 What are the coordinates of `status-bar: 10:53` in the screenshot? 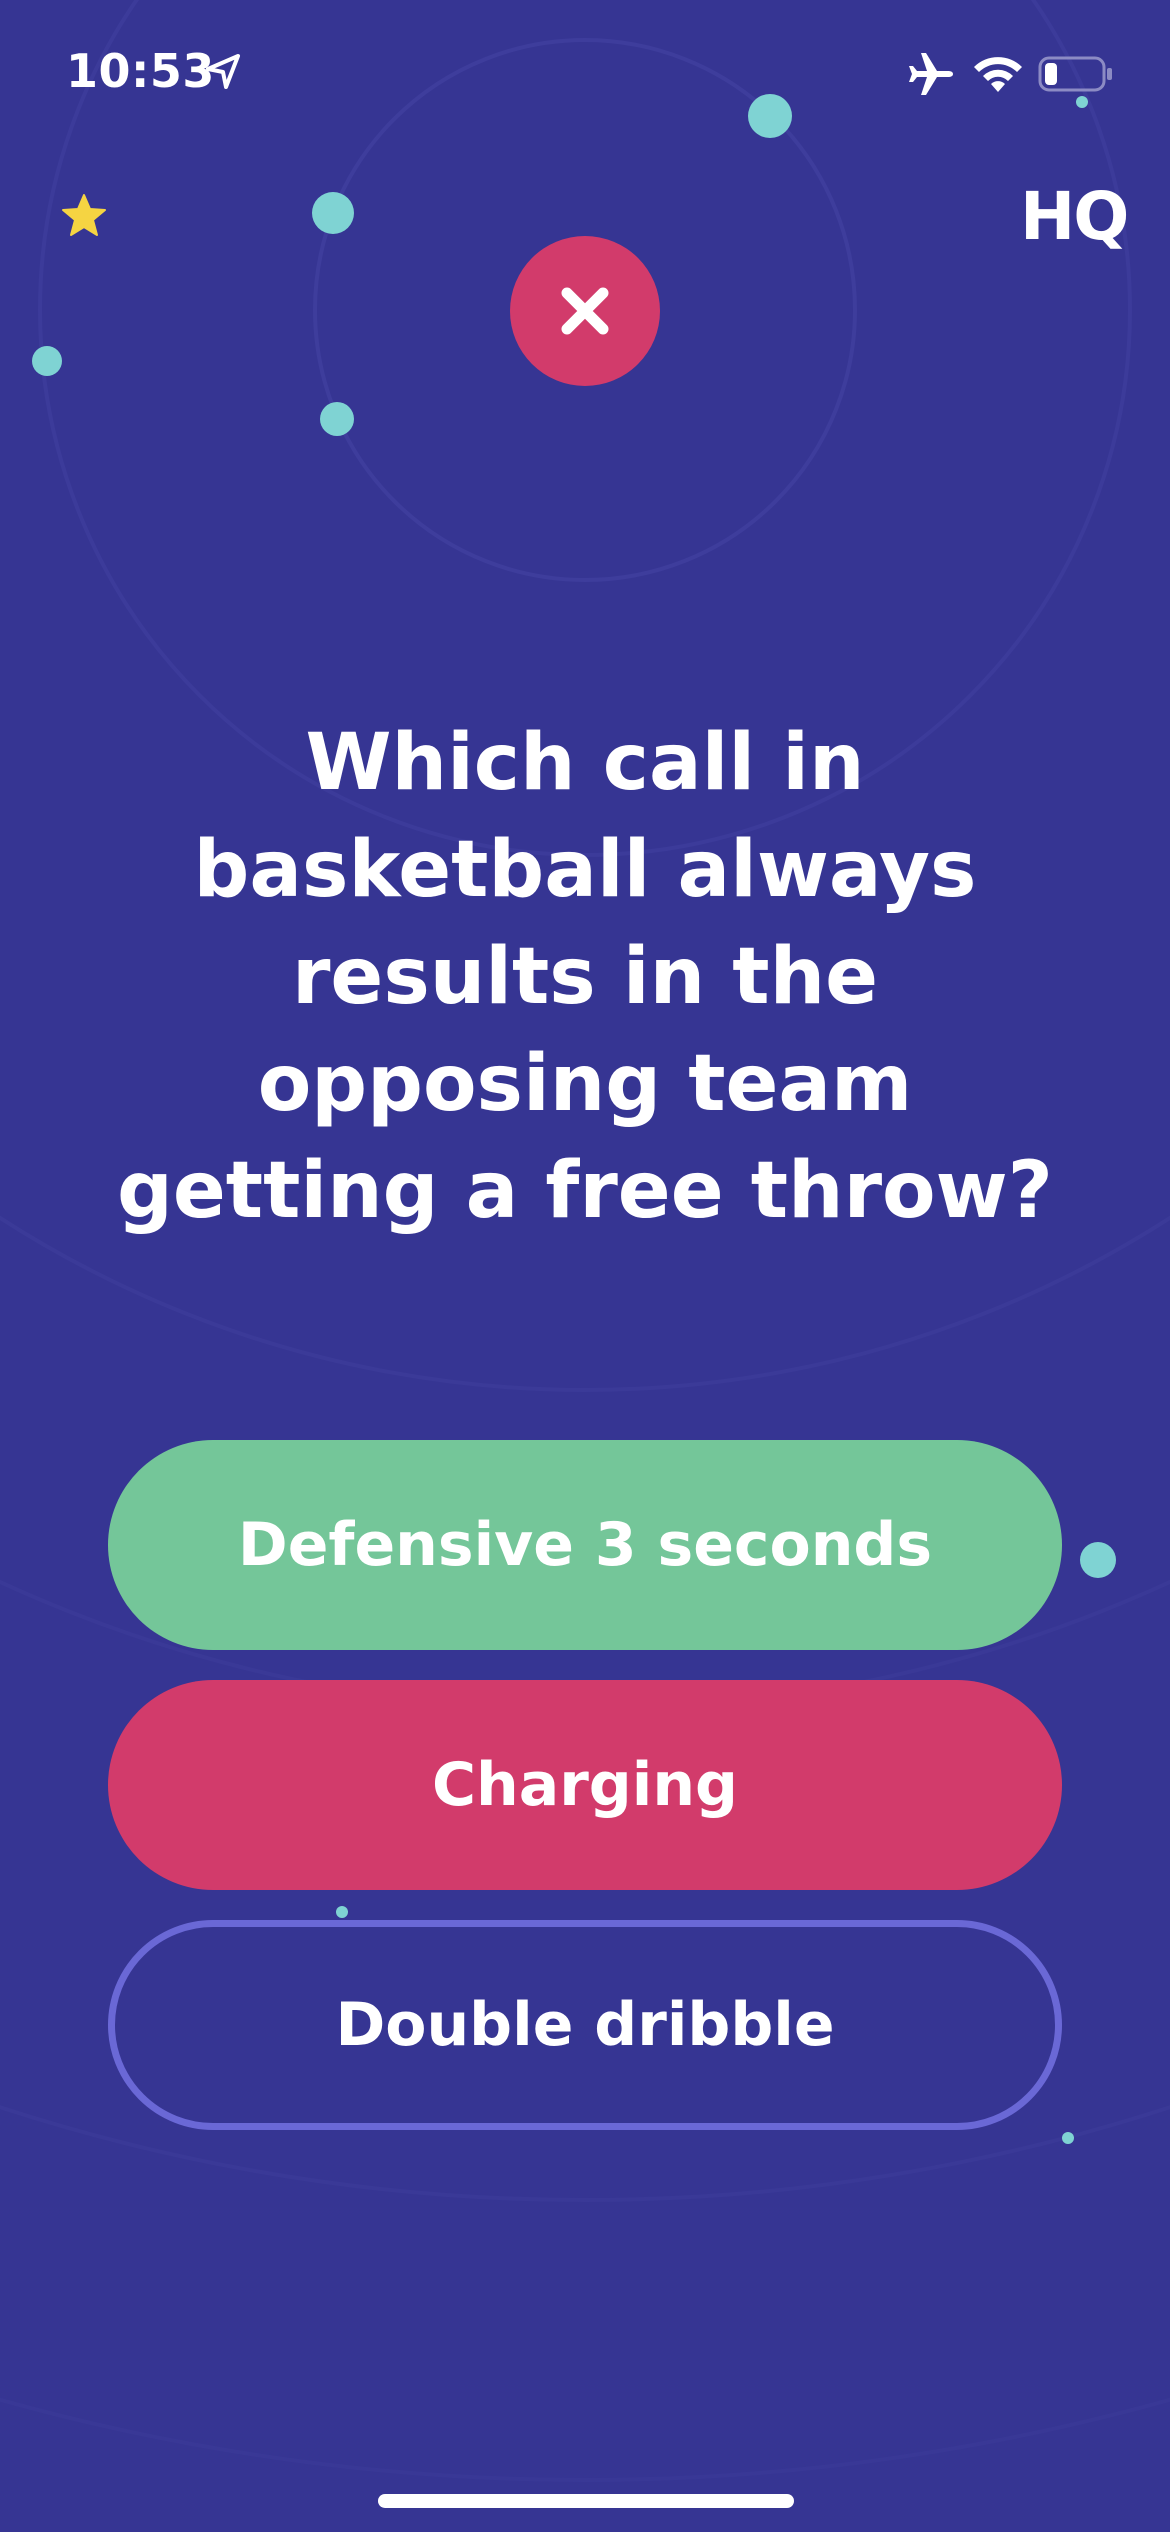 It's located at (585, 75).